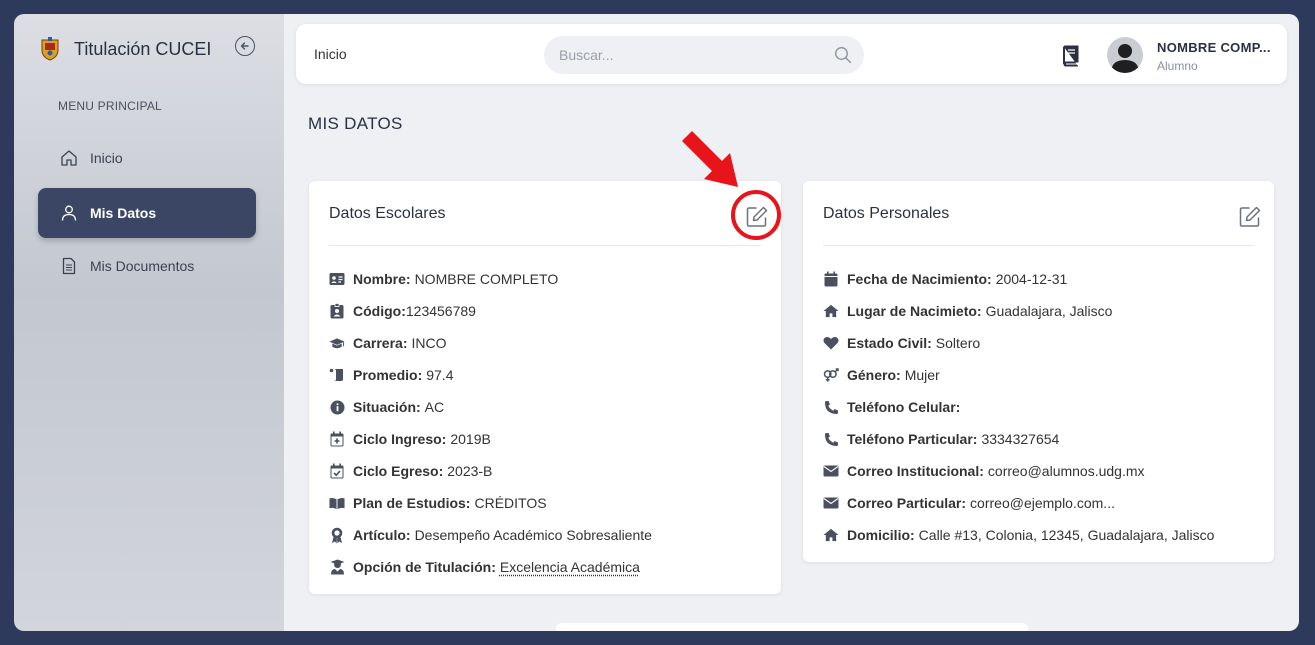 The image size is (1315, 645). What do you see at coordinates (1177, 66) in the screenshot?
I see `user-role: Alumno` at bounding box center [1177, 66].